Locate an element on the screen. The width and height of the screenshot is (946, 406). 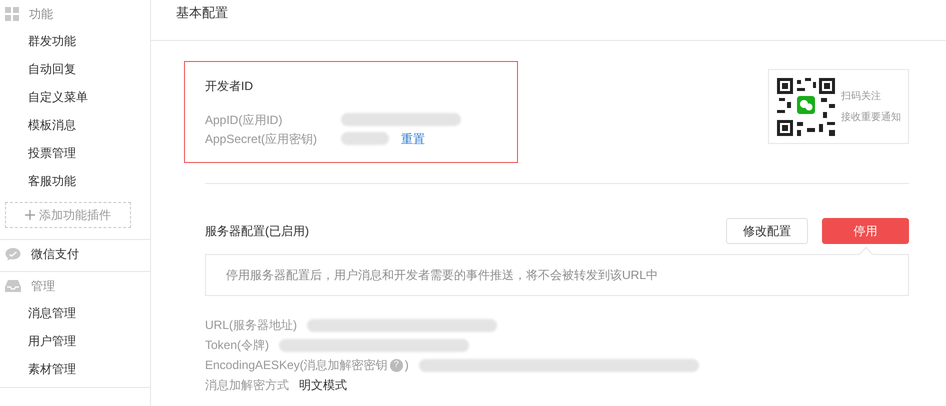
sidebar-section-title: 微信支付 is located at coordinates (55, 253).